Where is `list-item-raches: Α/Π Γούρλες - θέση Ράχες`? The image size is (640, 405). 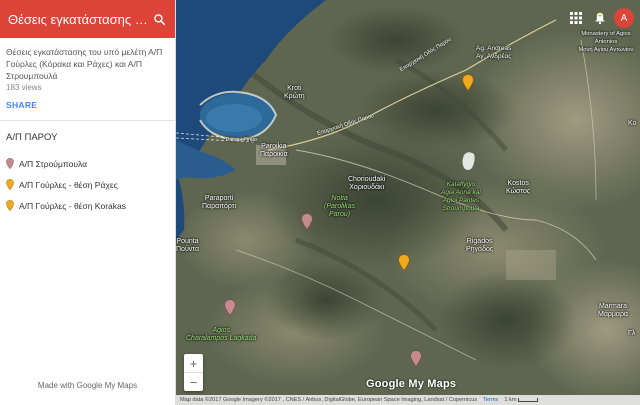 list-item-raches: Α/Π Γούρλες - θέση Ράχες is located at coordinates (87, 184).